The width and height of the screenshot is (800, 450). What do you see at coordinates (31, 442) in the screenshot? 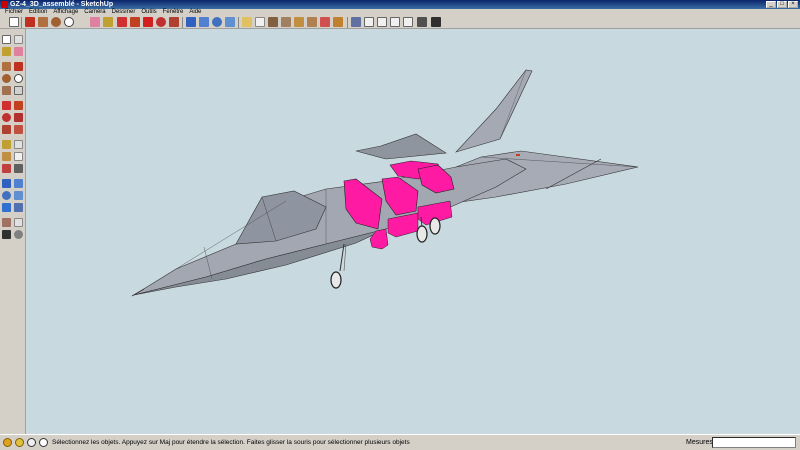
I see `help-icon` at bounding box center [31, 442].